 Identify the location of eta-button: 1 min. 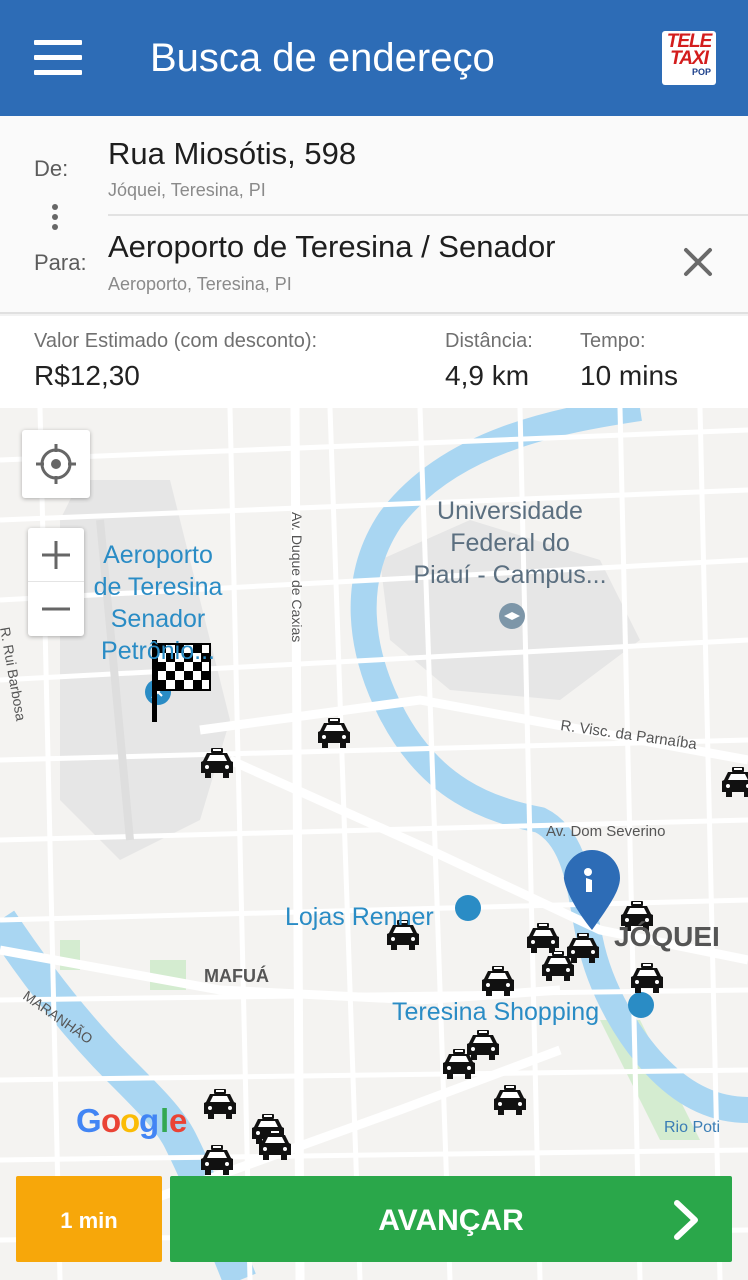
(89, 1219).